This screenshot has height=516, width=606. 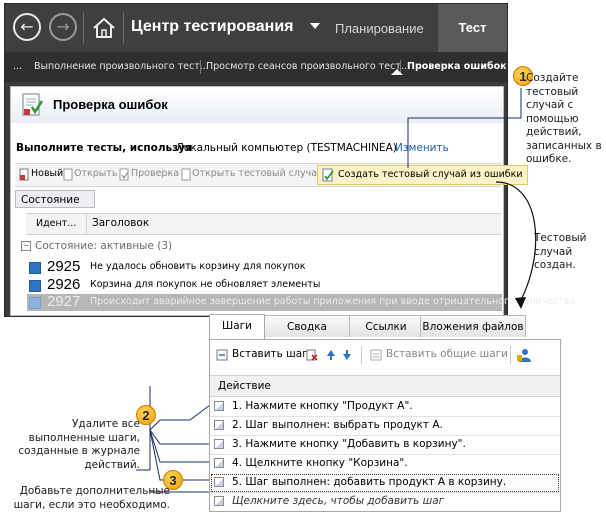 What do you see at coordinates (312, 355) in the screenshot?
I see `delete-step-icon` at bounding box center [312, 355].